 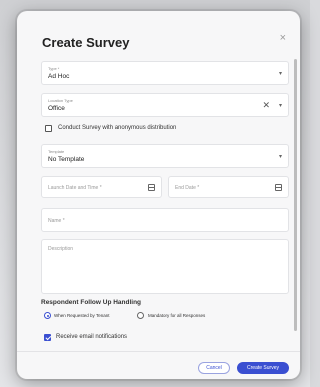 I want to click on email-notifications-label: Receive email notifications, so click(x=92, y=337).